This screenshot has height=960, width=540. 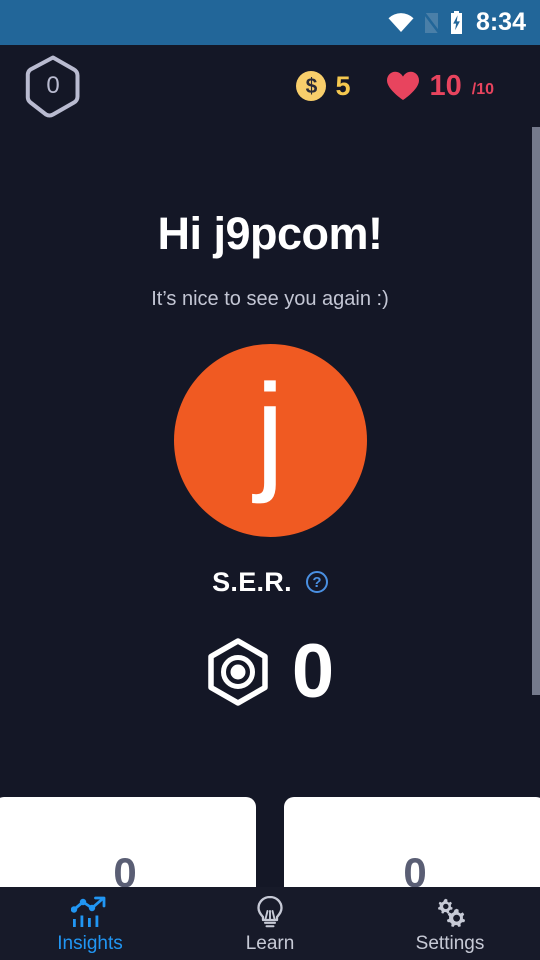 I want to click on ser-label: S.E.R., so click(x=252, y=581).